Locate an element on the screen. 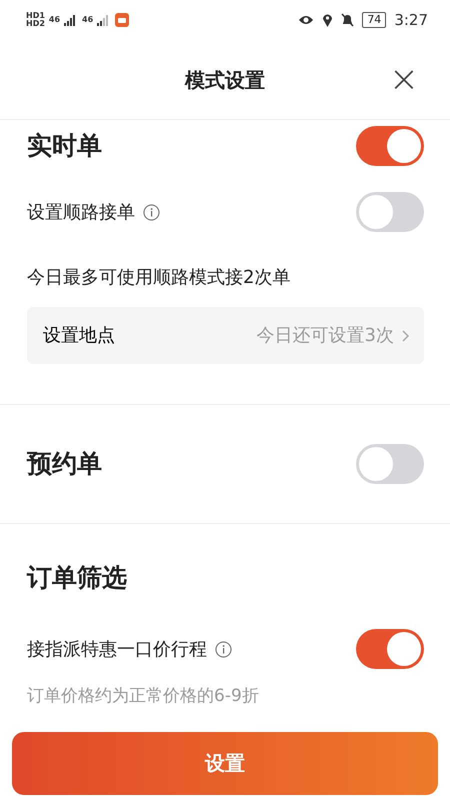 Image resolution: width=450 pixels, height=800 pixels. location-icon is located at coordinates (328, 20).